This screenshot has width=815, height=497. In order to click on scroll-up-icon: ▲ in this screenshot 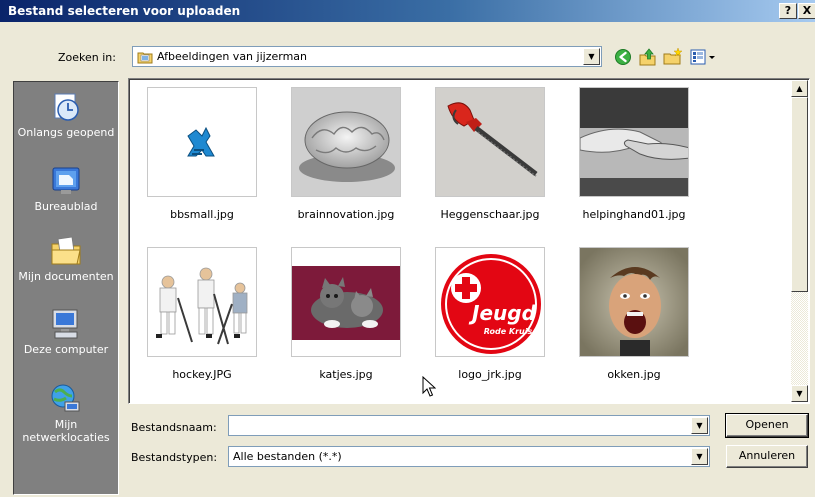, I will do `click(799, 88)`.